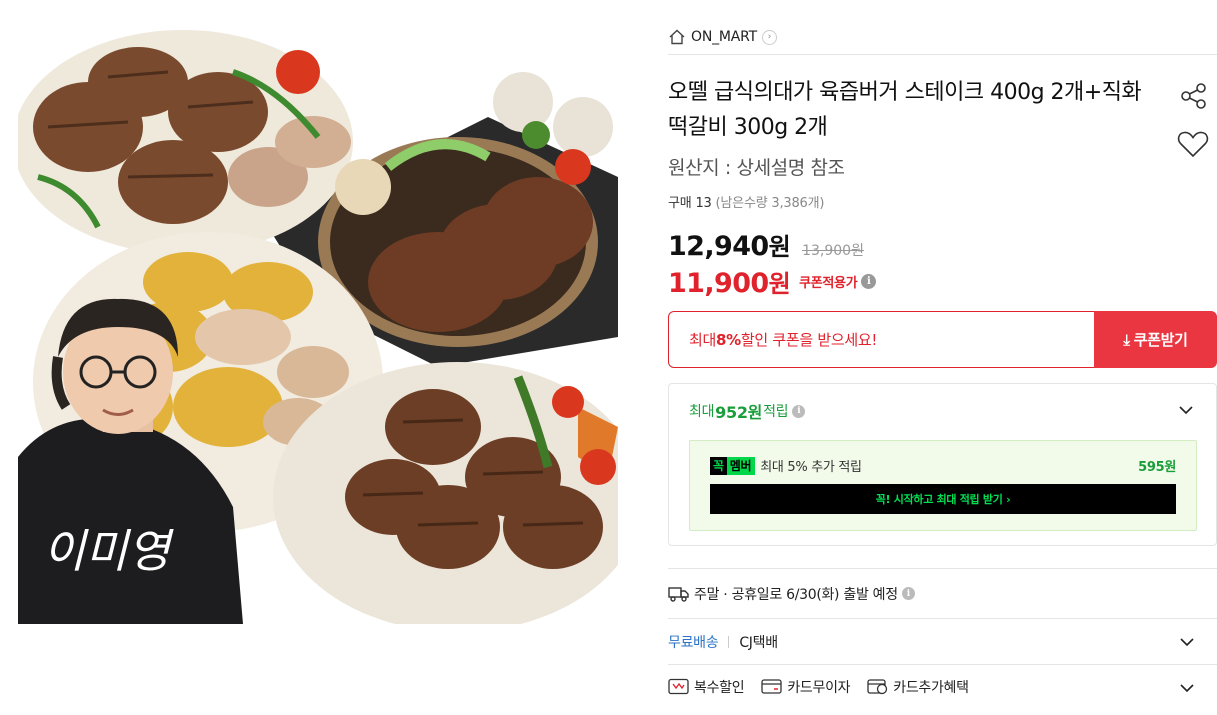 The height and width of the screenshot is (715, 1217). I want to click on store-link: ON_MART ›, so click(723, 37).